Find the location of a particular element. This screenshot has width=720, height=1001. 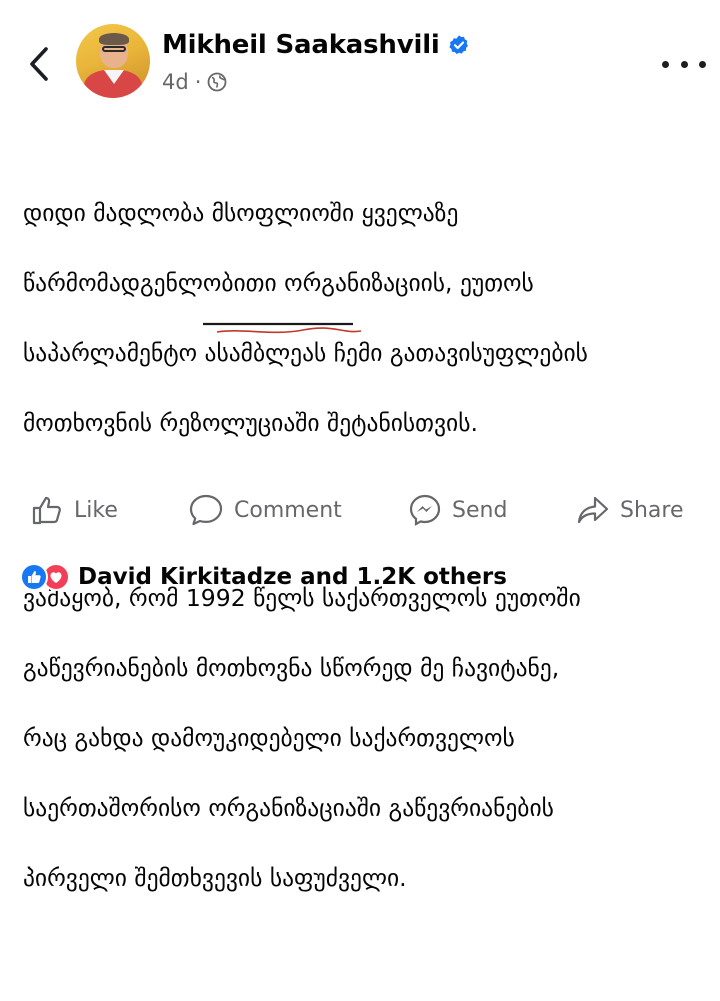

post-line: დიდი მადლობა მსოფლიოში ყველაზე is located at coordinates (241, 213).